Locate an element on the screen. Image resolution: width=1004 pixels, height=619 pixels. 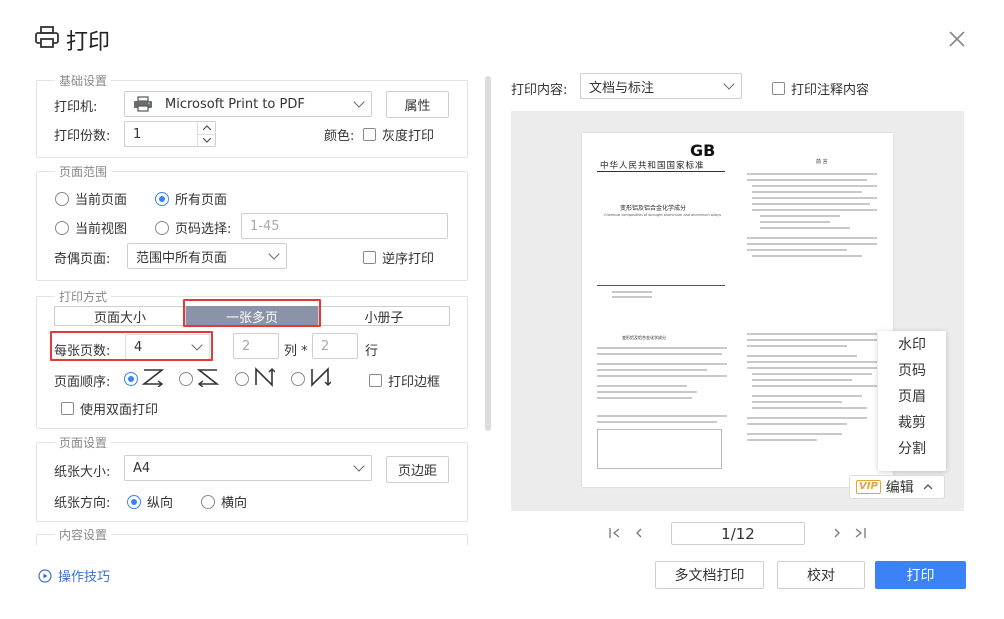
page-indicator: 1/12 is located at coordinates (738, 533).